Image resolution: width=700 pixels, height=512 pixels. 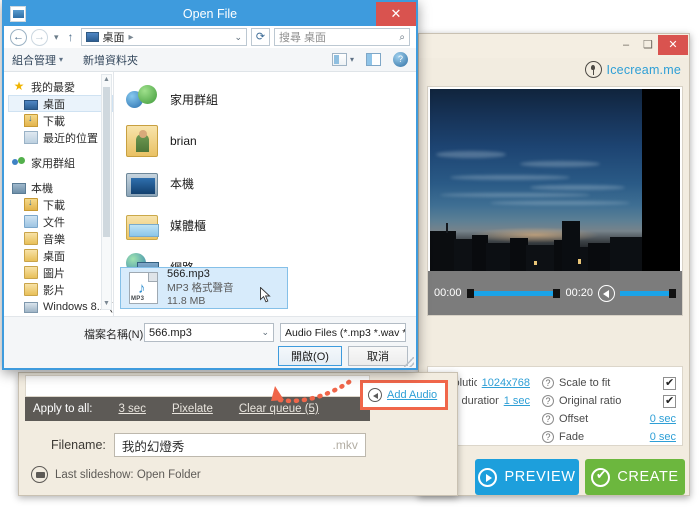 I want to click on file-list-item: 媒體櫃, so click(x=268, y=225).